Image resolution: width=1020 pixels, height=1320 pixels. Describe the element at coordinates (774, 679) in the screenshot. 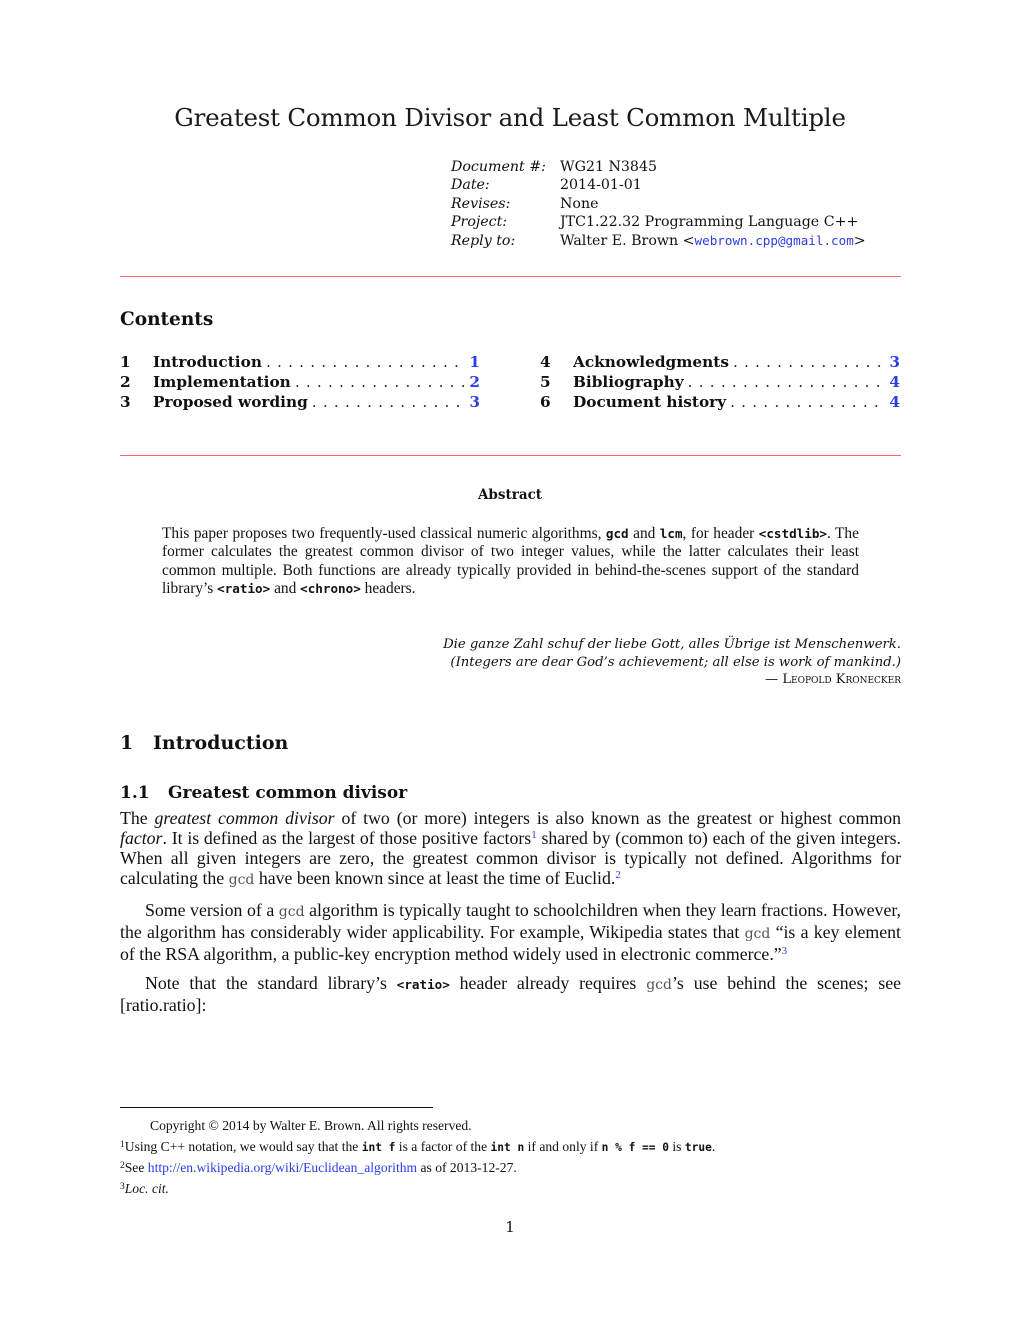

I see `em-dash: —` at that location.